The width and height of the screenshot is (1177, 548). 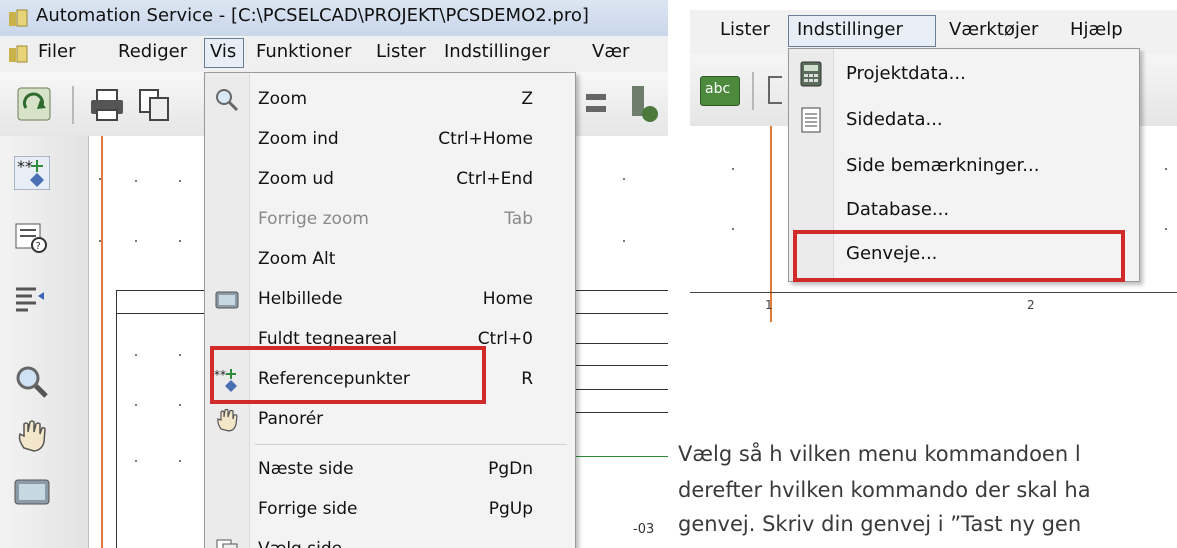 I want to click on document-icon, so click(x=811, y=120).